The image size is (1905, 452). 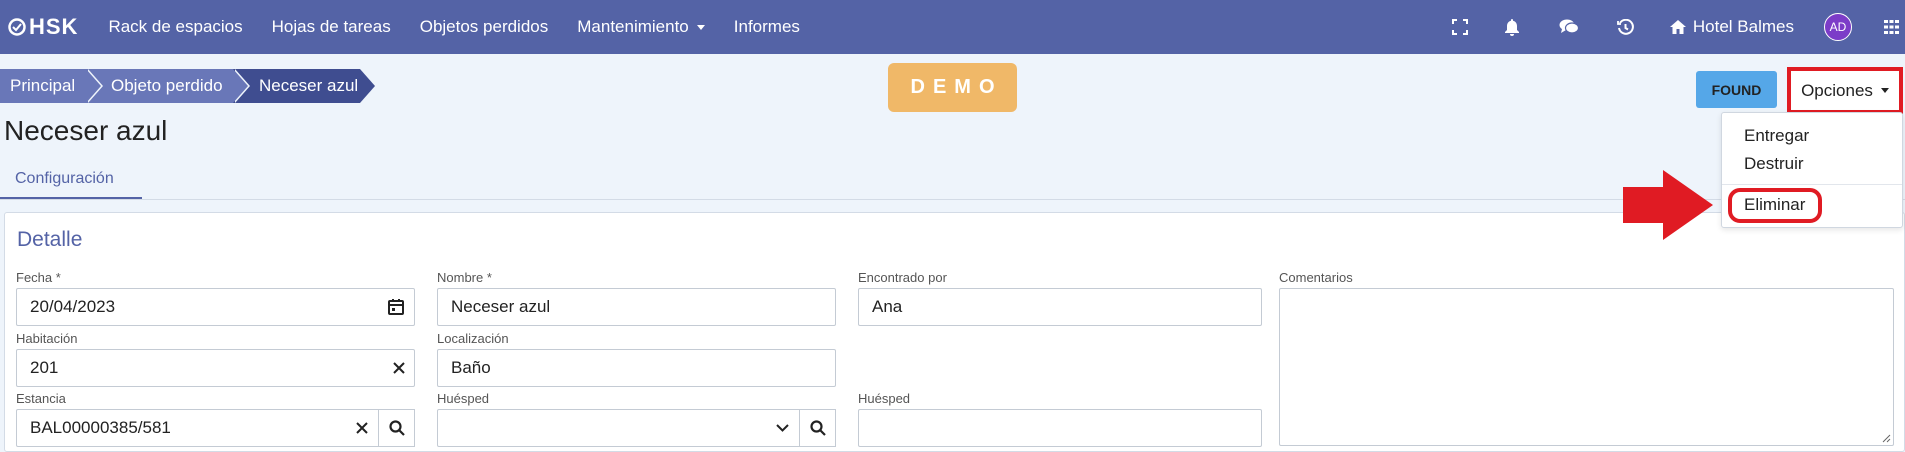 I want to click on huesped-search-button, so click(x=817, y=428).